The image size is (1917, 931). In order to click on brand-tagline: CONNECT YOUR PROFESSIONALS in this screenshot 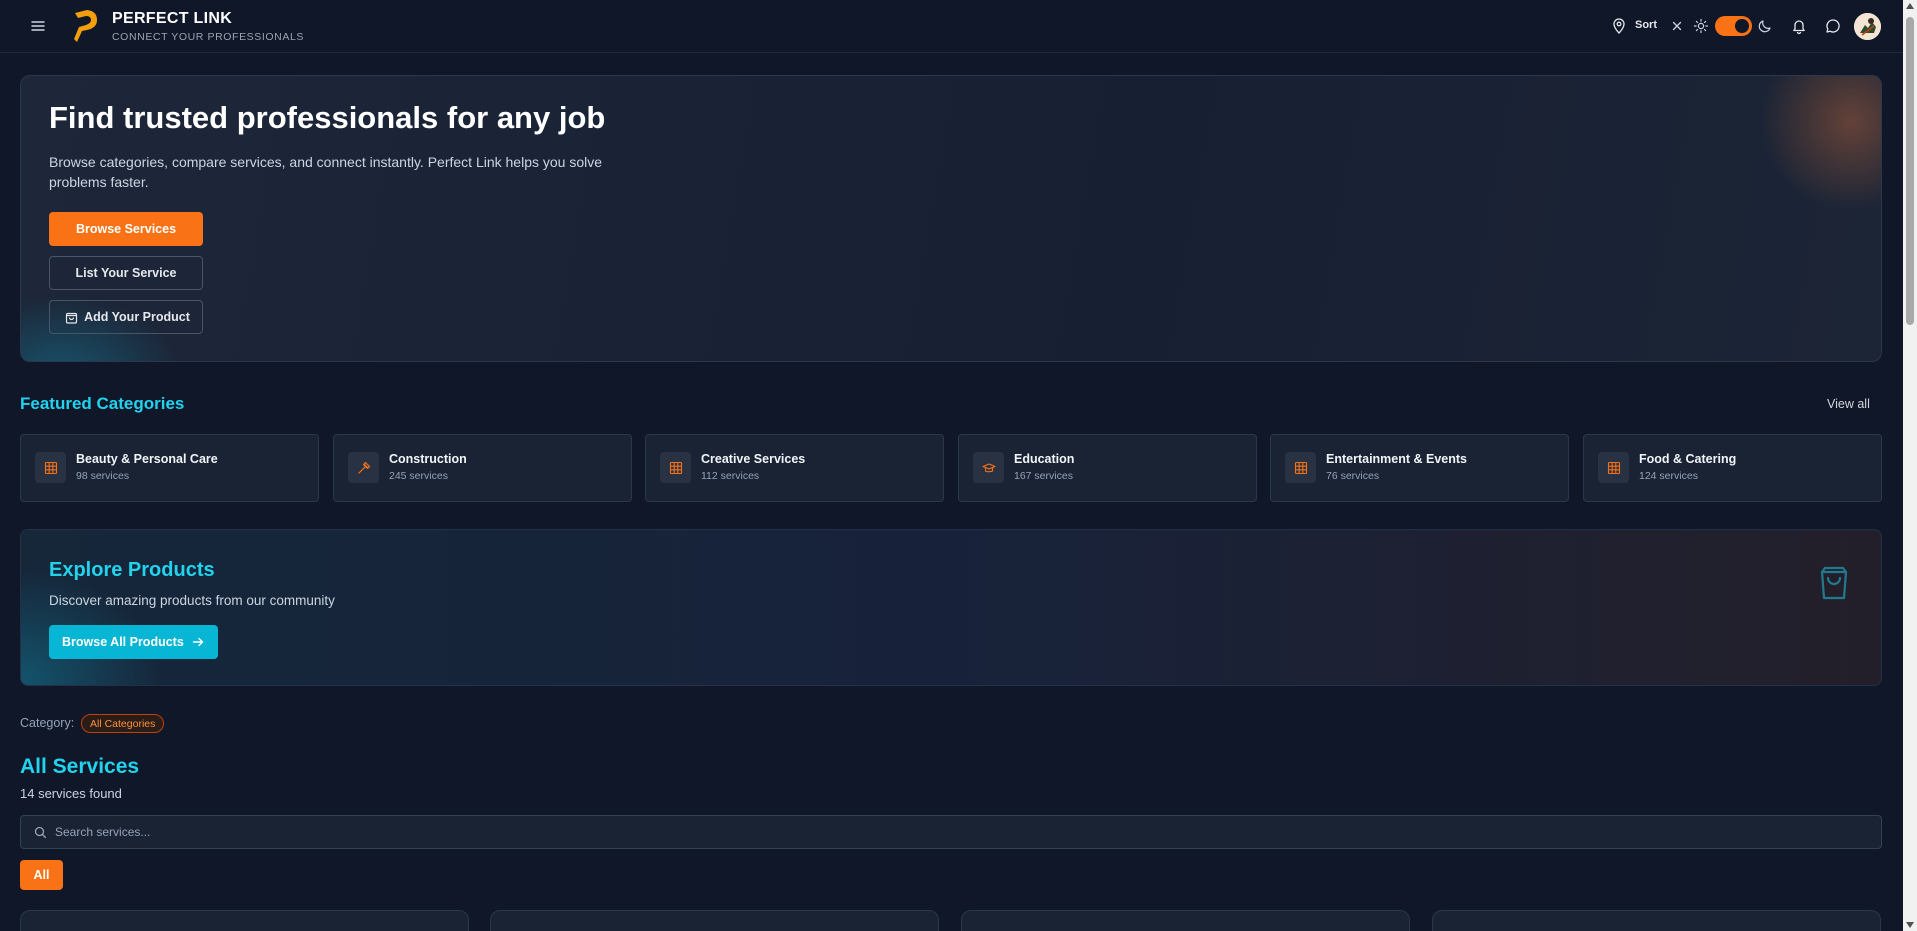, I will do `click(208, 37)`.